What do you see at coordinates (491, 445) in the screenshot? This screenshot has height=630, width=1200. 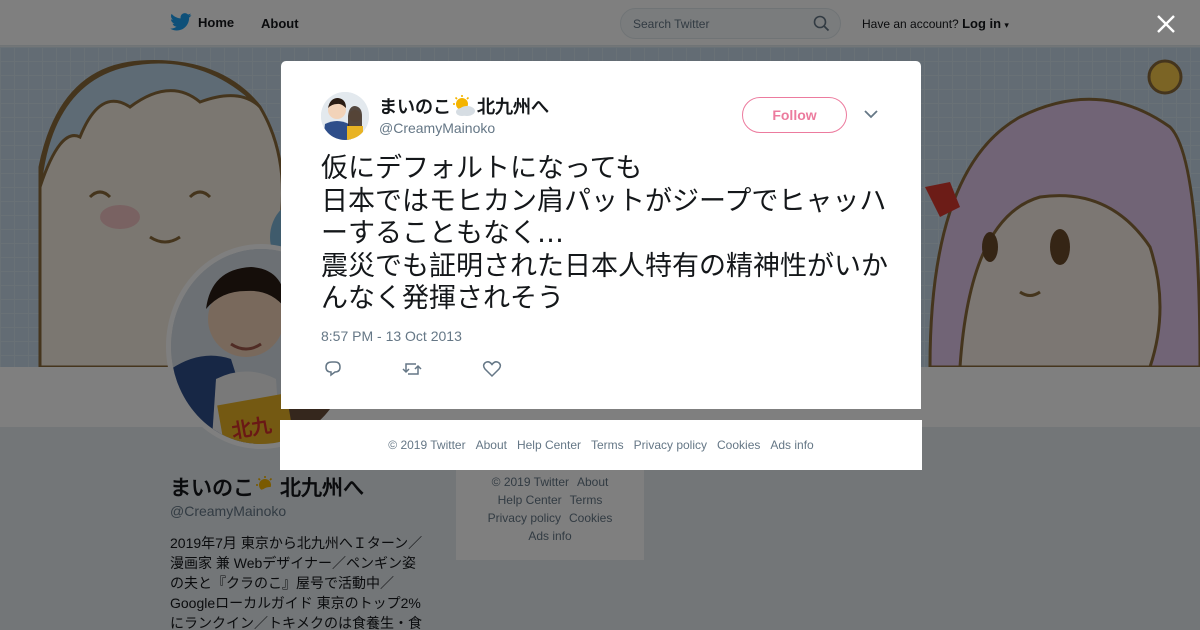 I see `modal-footer-about-link: About` at bounding box center [491, 445].